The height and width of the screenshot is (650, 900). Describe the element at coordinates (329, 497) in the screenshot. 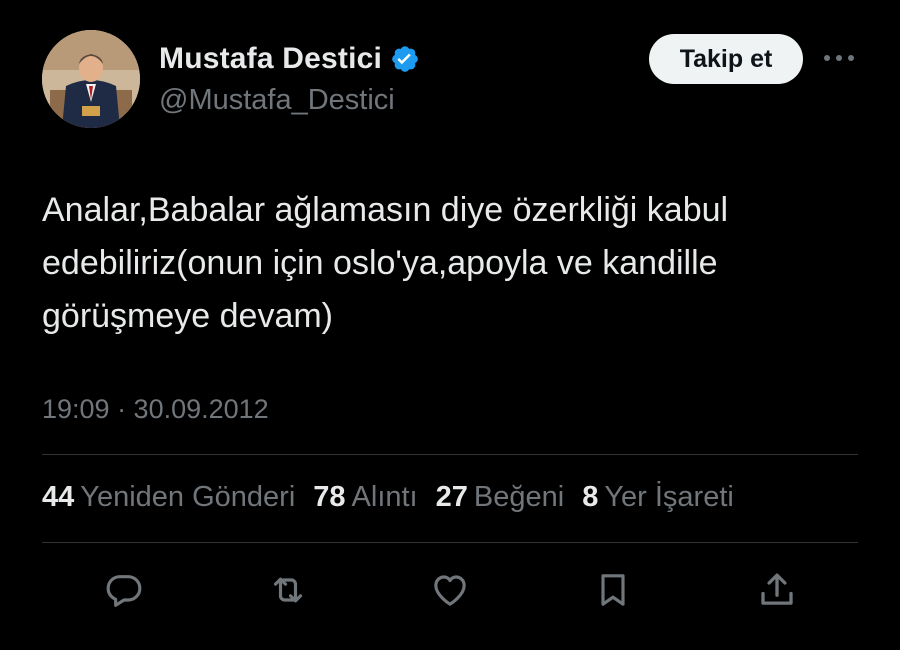

I see `stat-count: 78` at that location.